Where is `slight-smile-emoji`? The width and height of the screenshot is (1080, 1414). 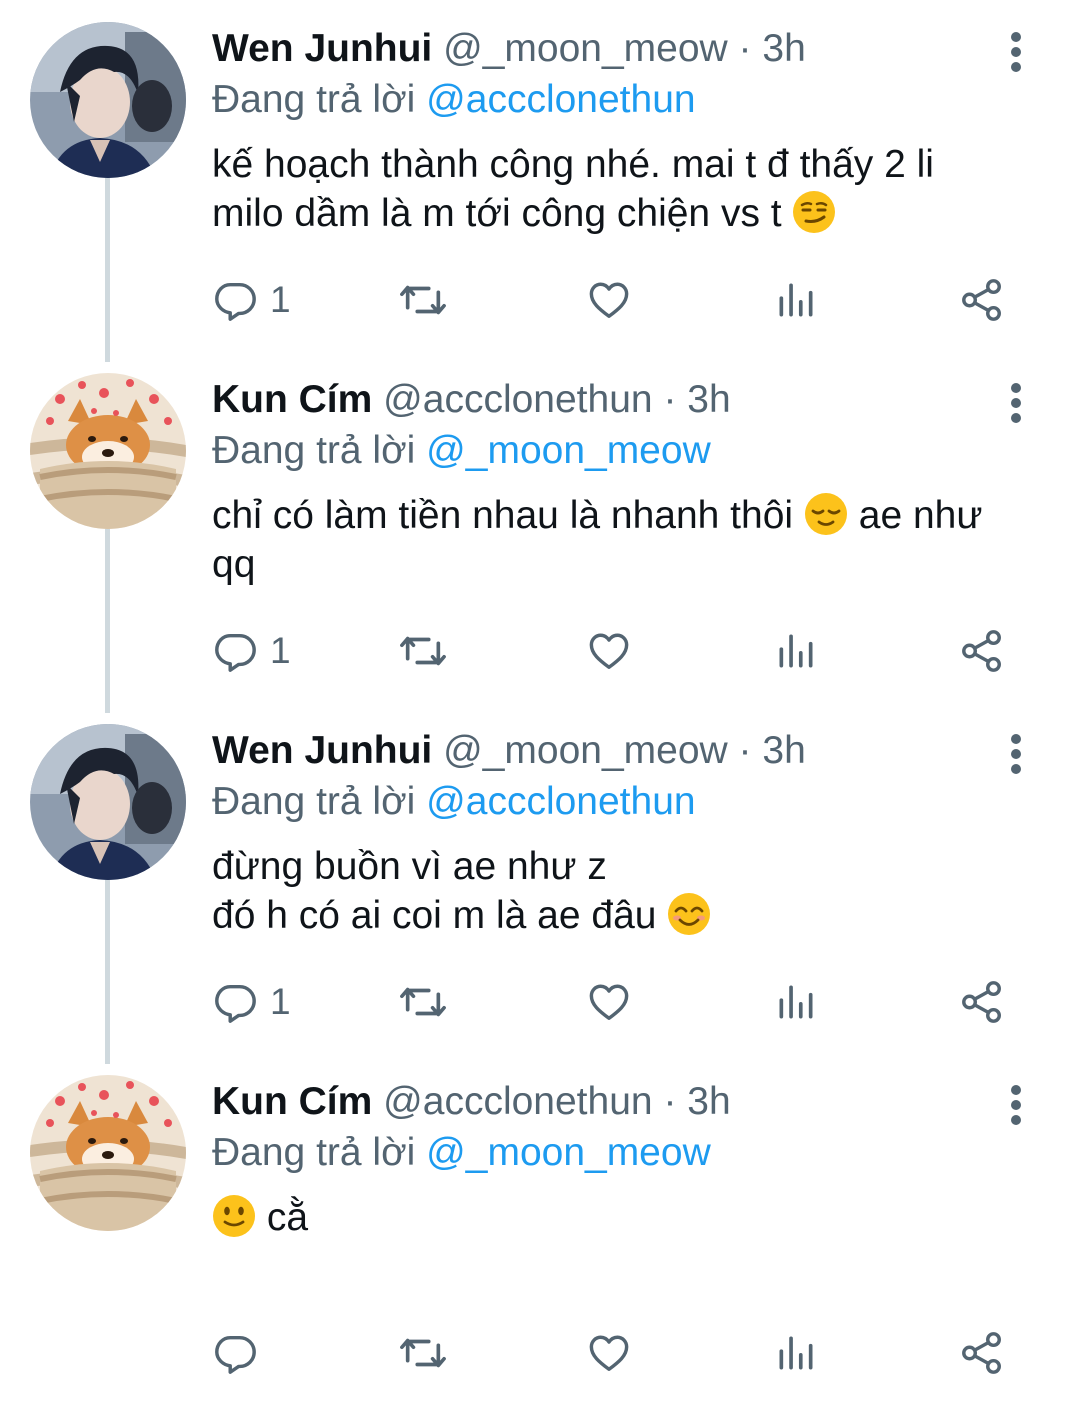 slight-smile-emoji is located at coordinates (234, 1216).